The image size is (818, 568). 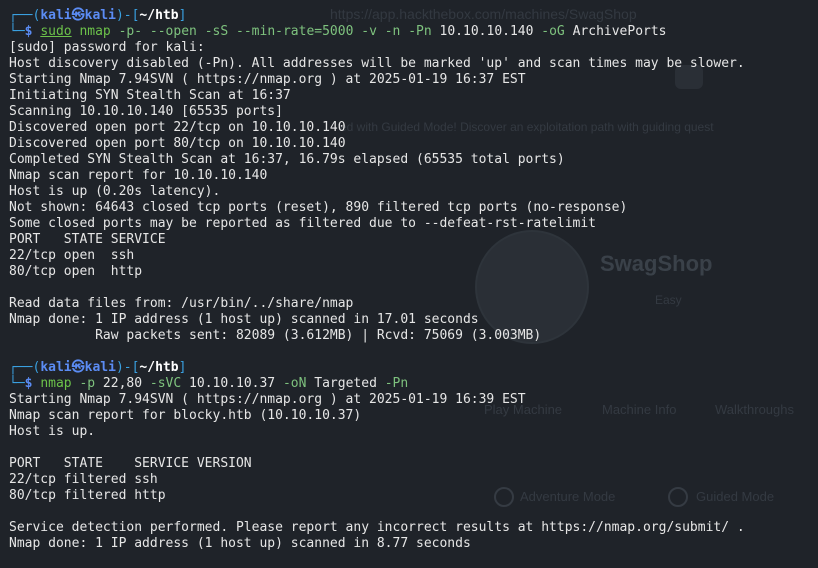 I want to click on command-arg: -p, so click(x=83, y=383).